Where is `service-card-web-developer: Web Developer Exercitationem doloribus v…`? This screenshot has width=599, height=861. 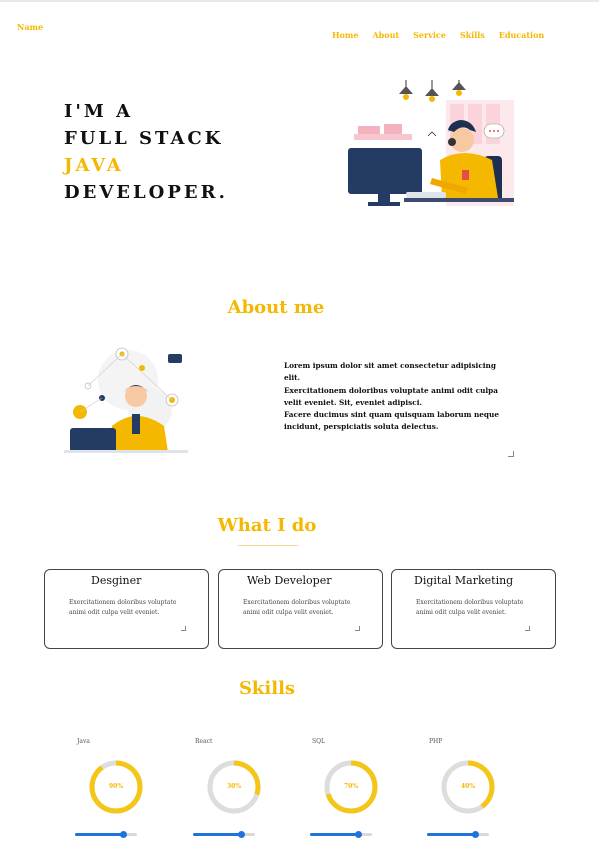
service-card-web-developer: Web Developer Exercitationem doloribus v… is located at coordinates (300, 609).